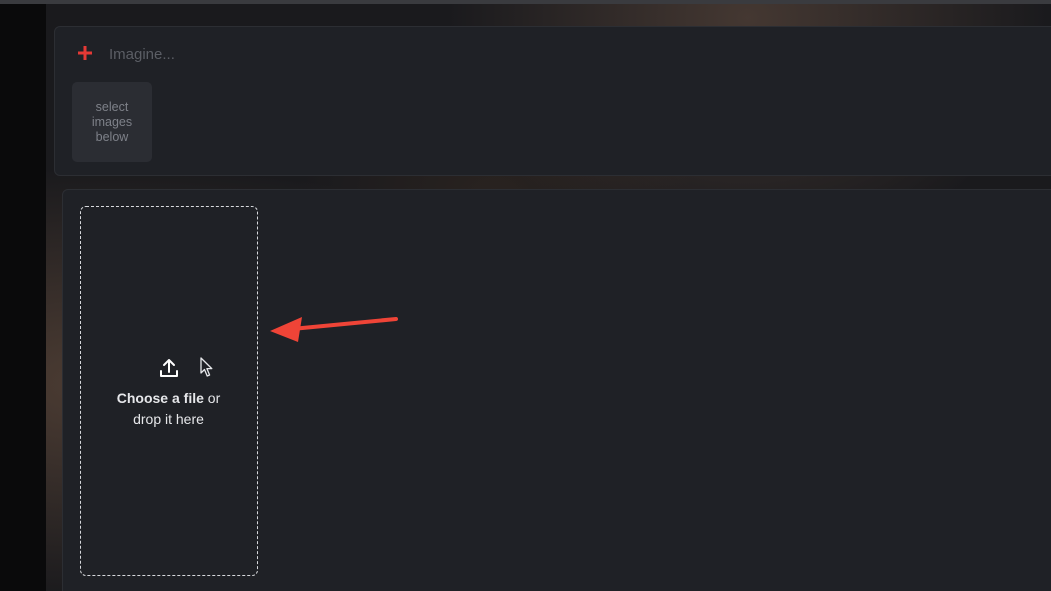 This screenshot has width=1051, height=591. What do you see at coordinates (214, 398) in the screenshot?
I see `dropzone-connector: or` at bounding box center [214, 398].